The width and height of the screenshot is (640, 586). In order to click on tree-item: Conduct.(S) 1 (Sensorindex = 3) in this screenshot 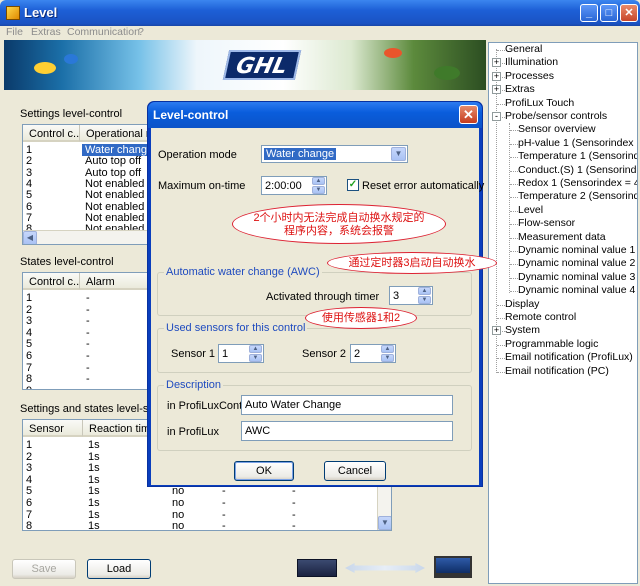, I will do `click(577, 170)`.